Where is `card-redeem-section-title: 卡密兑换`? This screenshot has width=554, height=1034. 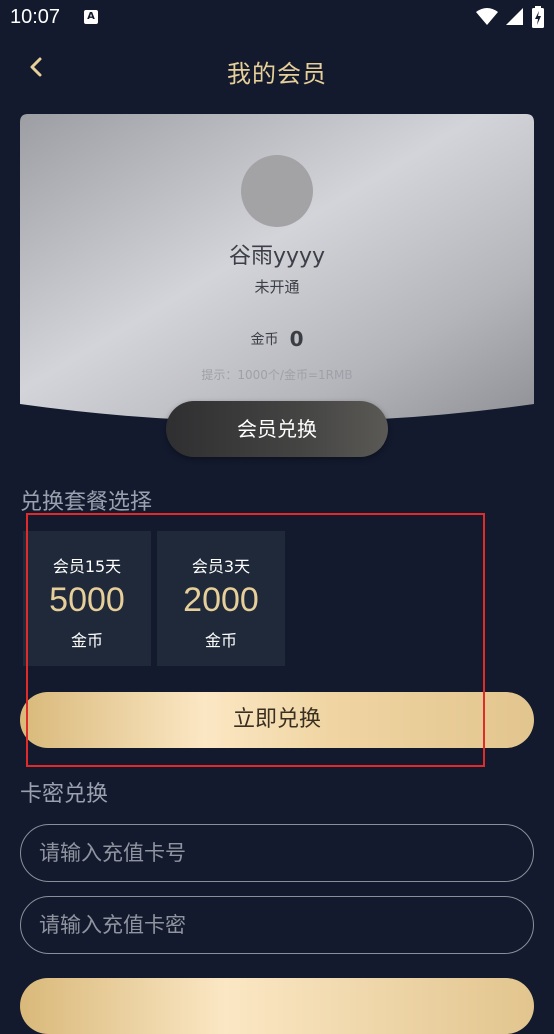
card-redeem-section-title: 卡密兑换 is located at coordinates (64, 794).